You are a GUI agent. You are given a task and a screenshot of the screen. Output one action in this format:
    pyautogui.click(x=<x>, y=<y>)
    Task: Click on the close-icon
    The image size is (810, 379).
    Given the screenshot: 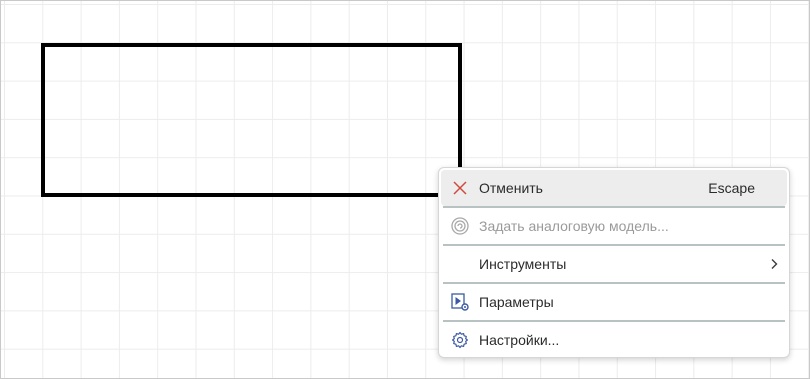 What is the action you would take?
    pyautogui.click(x=460, y=188)
    